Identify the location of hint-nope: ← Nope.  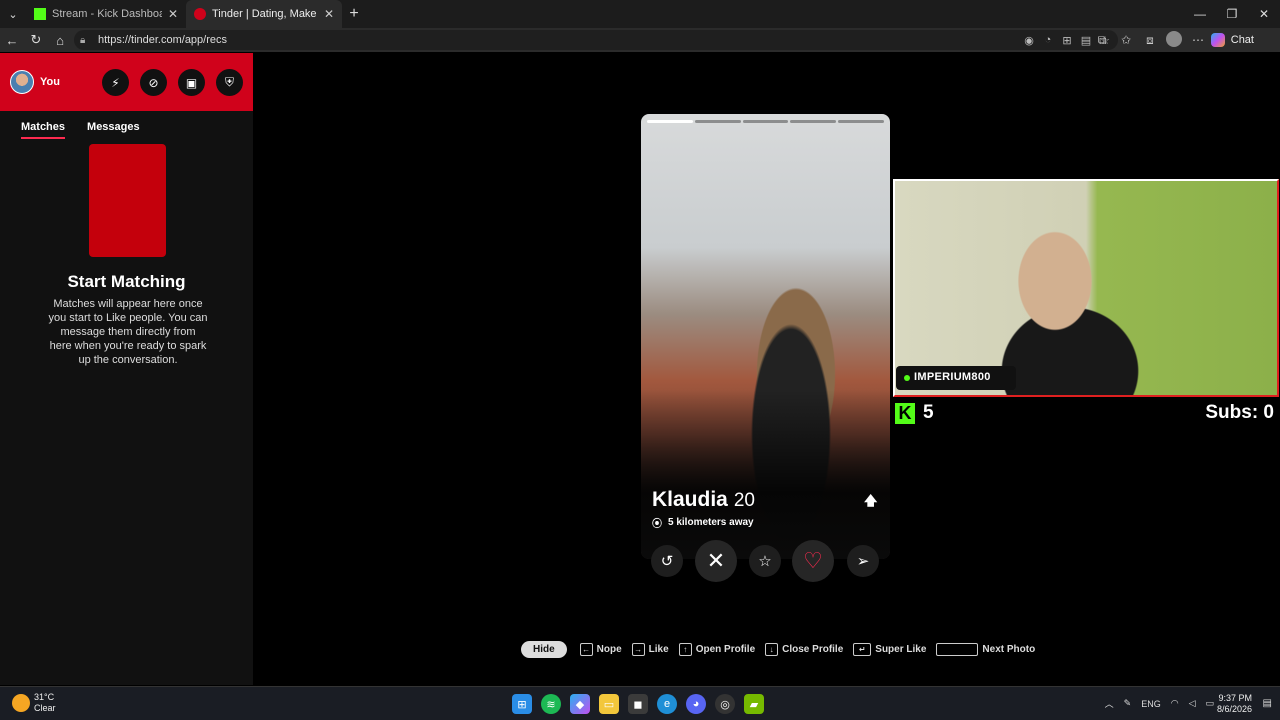
(600, 649).